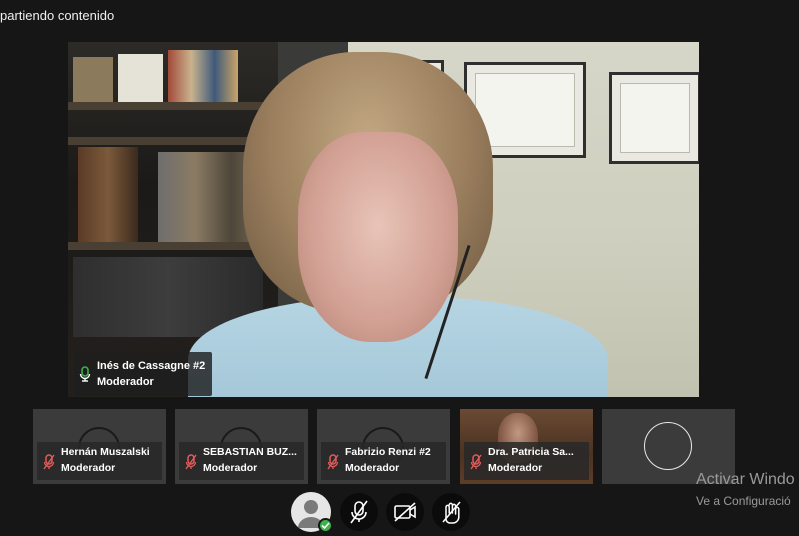  I want to click on watermark-subtitle: Ve a Configuració, so click(743, 501).